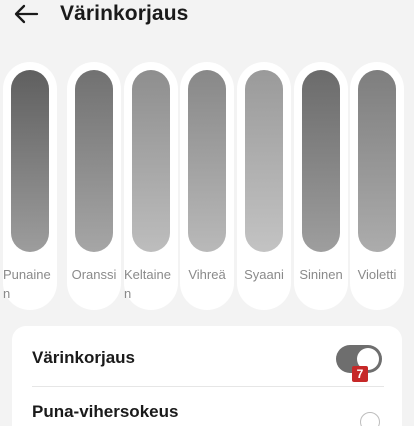 This screenshot has height=426, width=414. I want to click on swatch-cyan-preview, so click(264, 161).